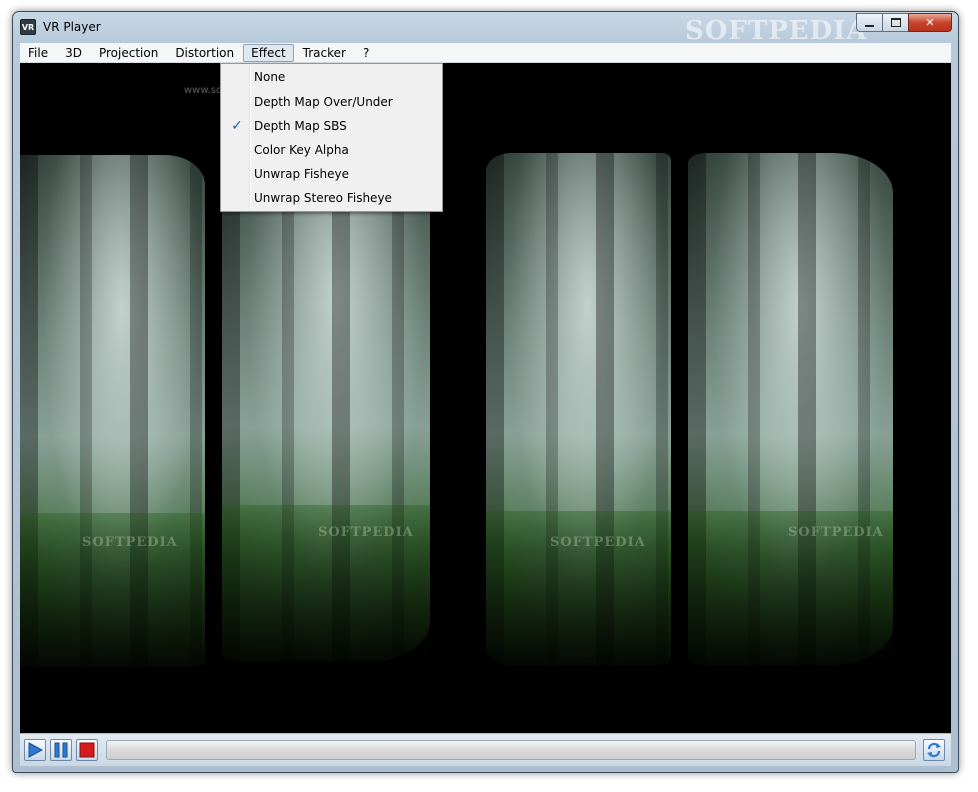 The height and width of the screenshot is (792, 978). What do you see at coordinates (869, 25) in the screenshot?
I see `minimize-icon` at bounding box center [869, 25].